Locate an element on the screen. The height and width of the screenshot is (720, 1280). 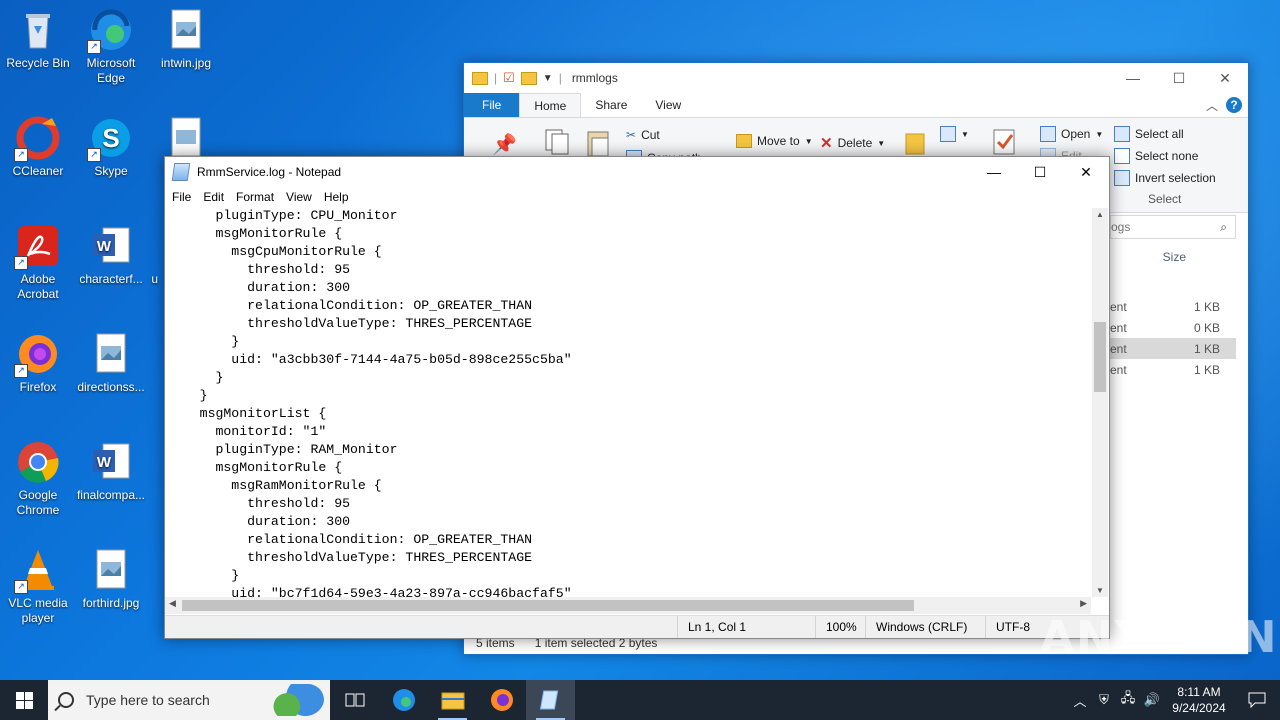
copy-icon is located at coordinates (557, 142).